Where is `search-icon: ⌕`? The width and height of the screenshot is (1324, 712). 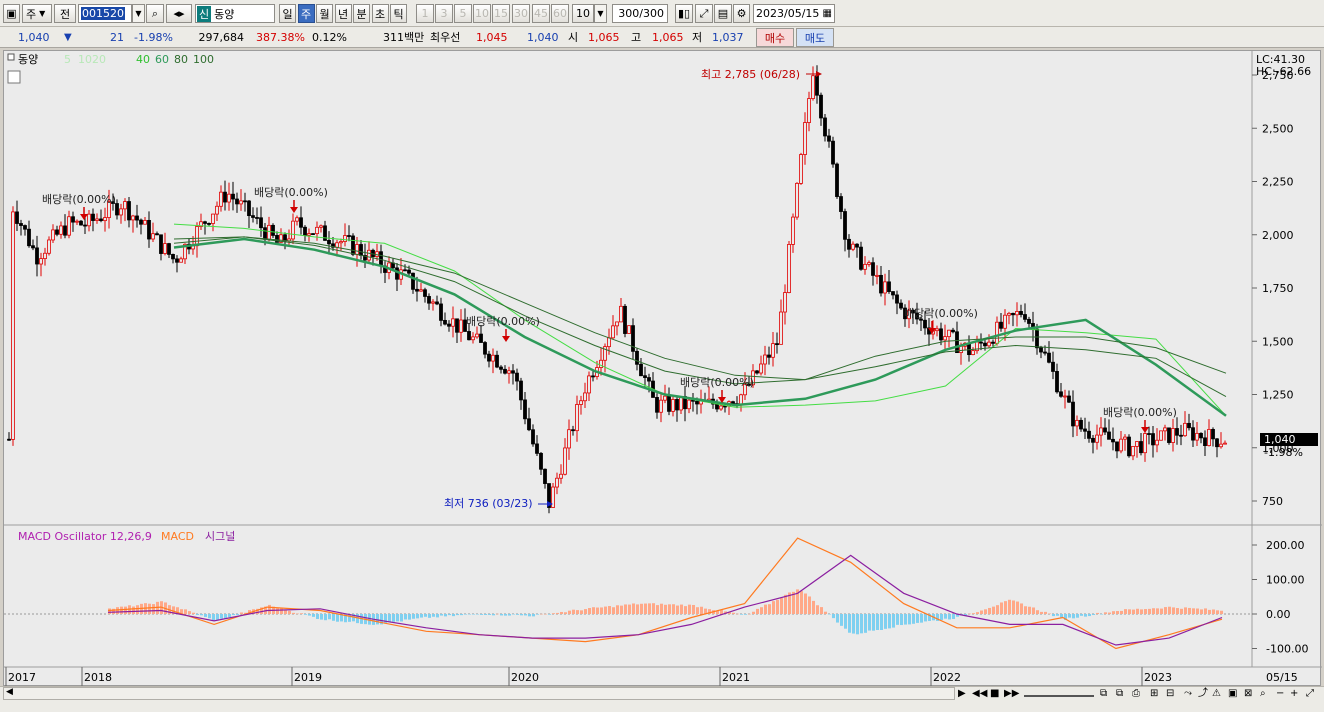 search-icon: ⌕ is located at coordinates (155, 13).